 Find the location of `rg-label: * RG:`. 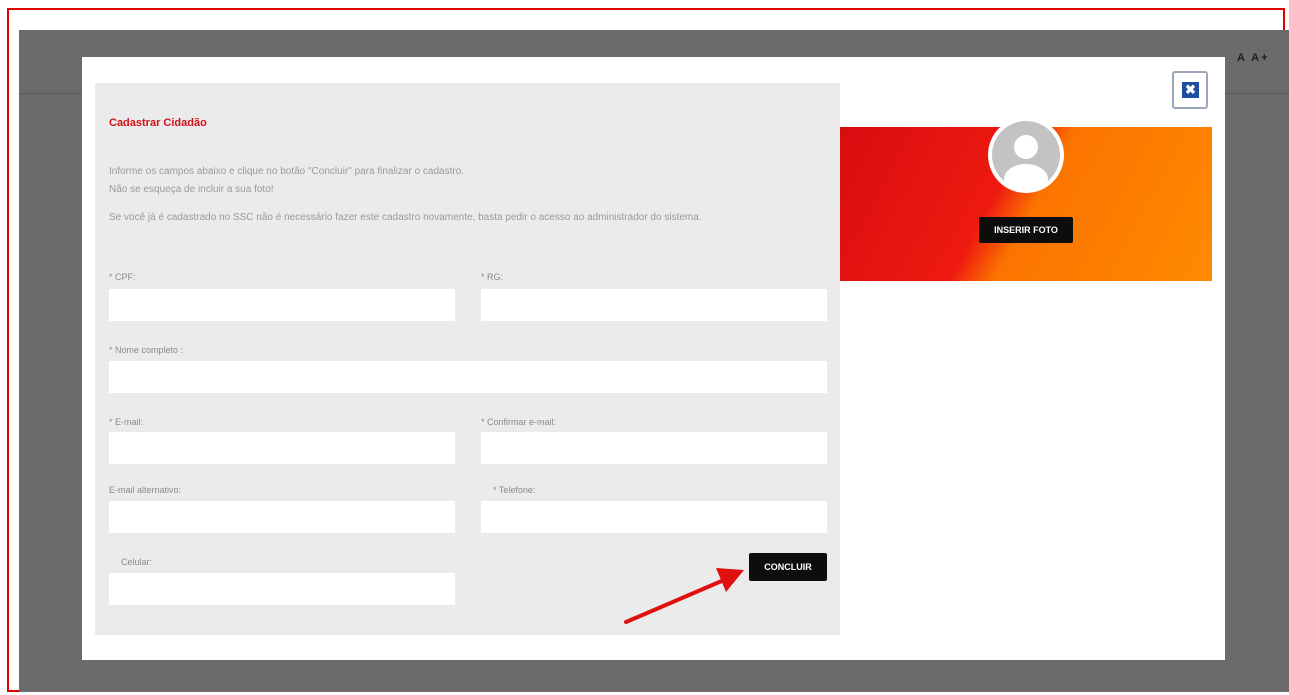

rg-label: * RG: is located at coordinates (492, 277).